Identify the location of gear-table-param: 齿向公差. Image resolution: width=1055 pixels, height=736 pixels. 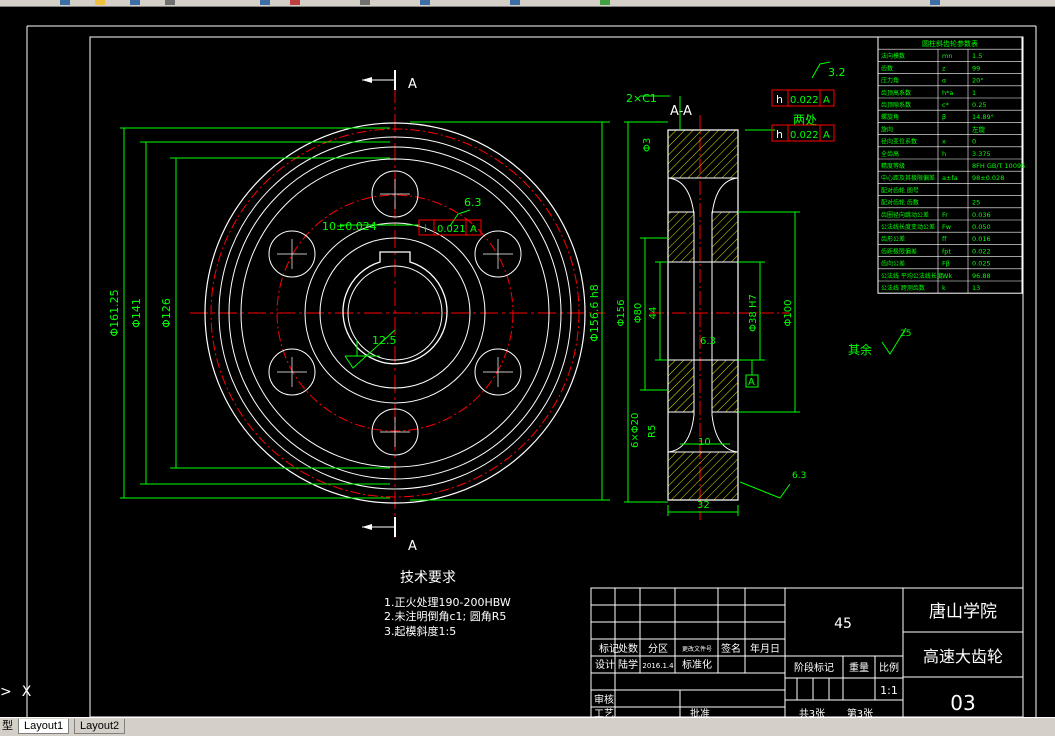
(893, 264).